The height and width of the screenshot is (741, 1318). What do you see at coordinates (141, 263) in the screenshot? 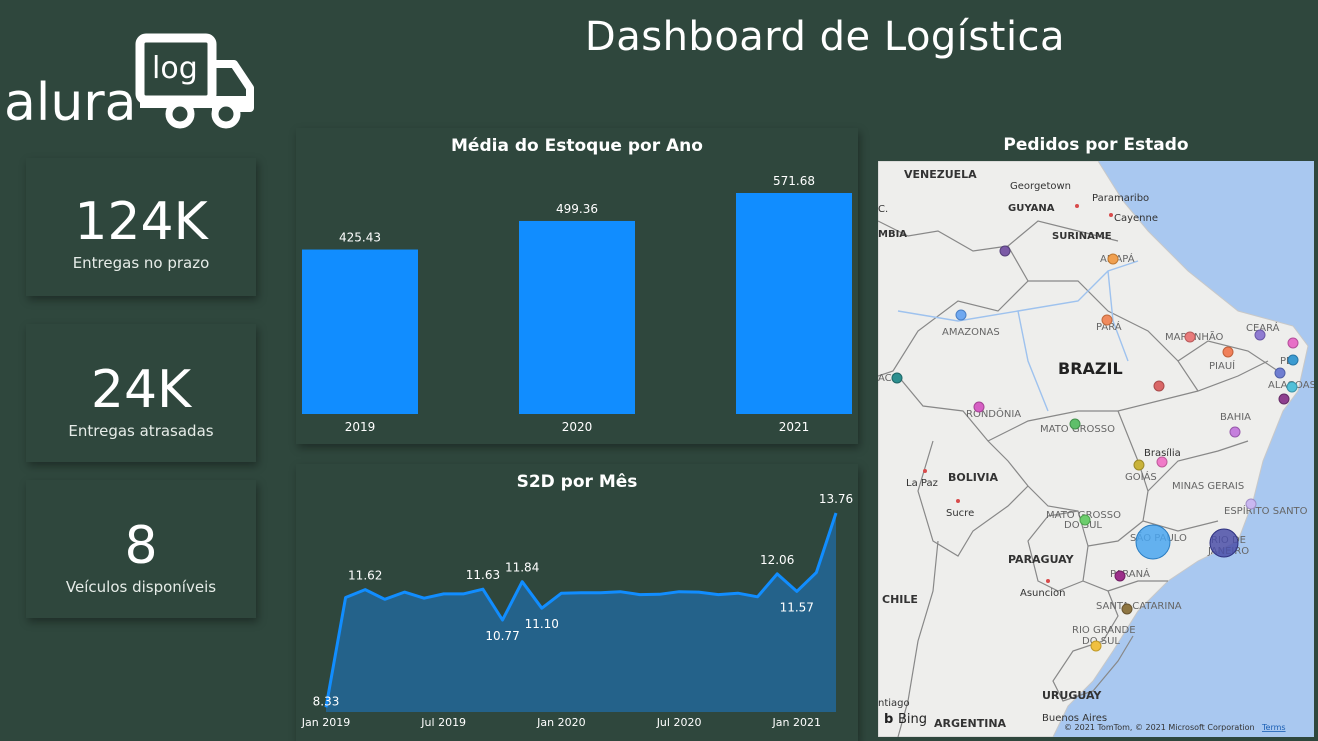
I see `kpi-label: Entregas no prazo` at bounding box center [141, 263].